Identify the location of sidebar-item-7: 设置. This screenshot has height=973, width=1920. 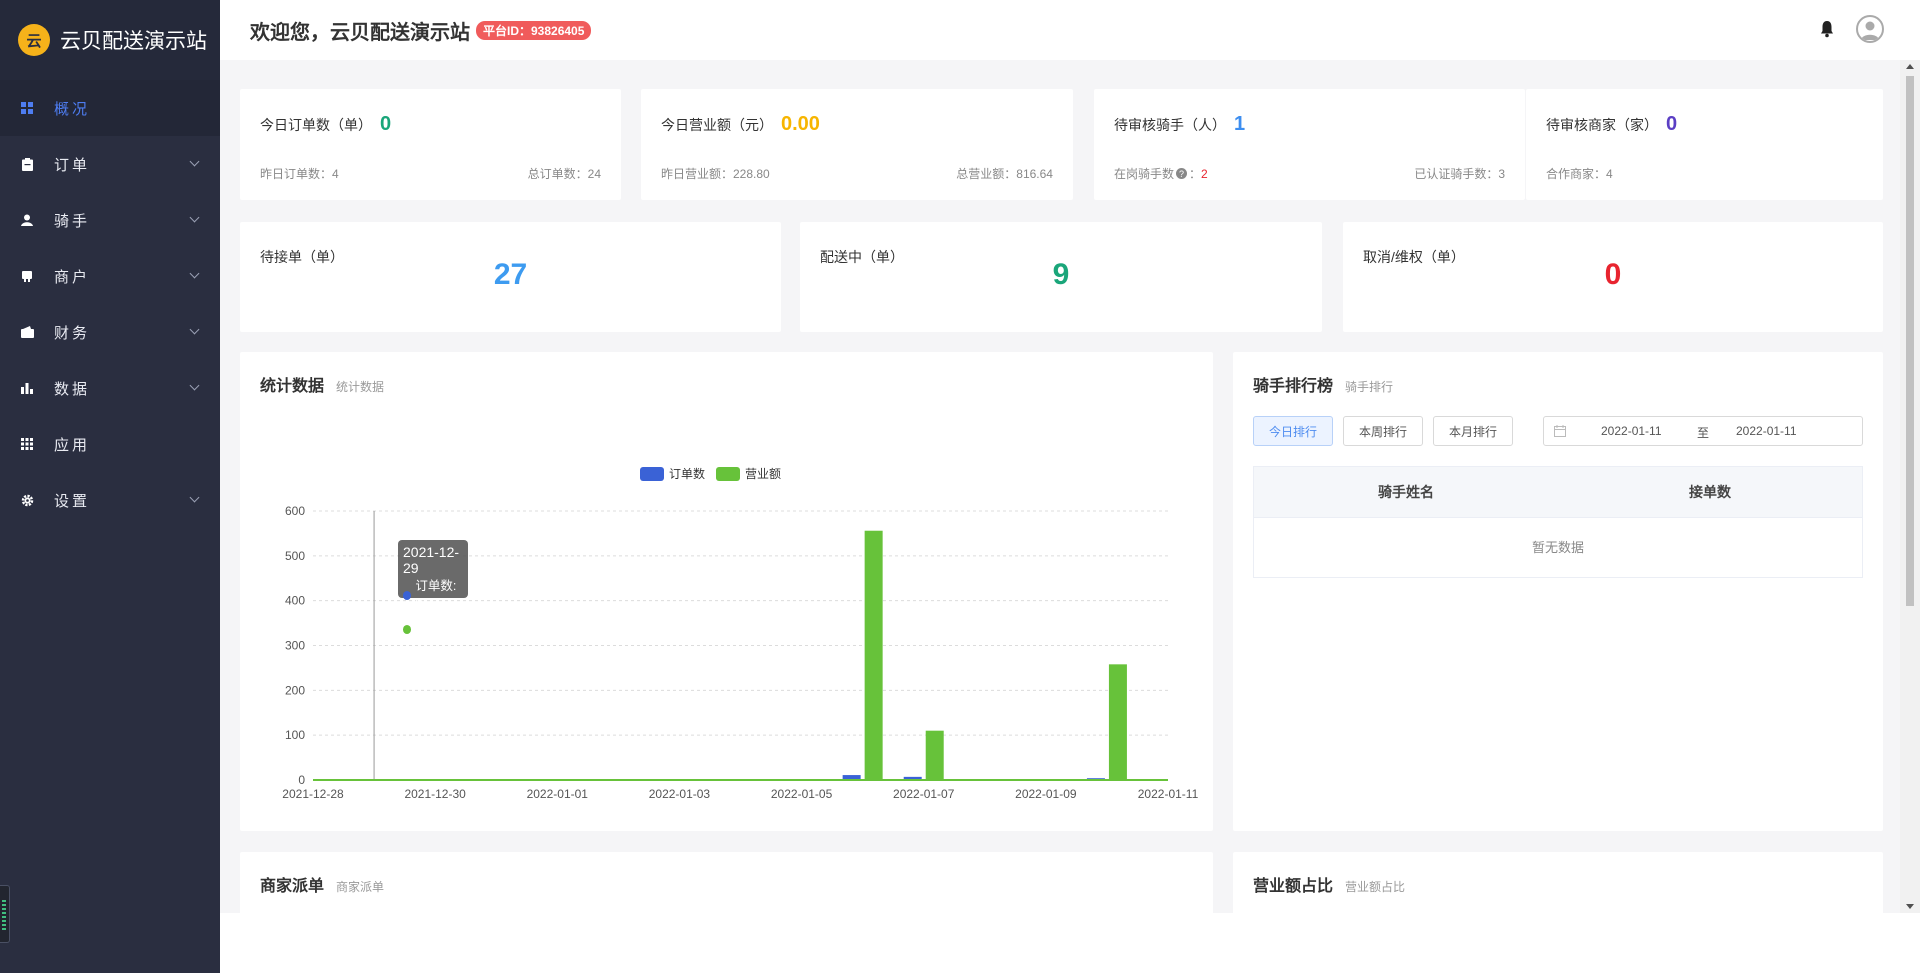
(110, 500).